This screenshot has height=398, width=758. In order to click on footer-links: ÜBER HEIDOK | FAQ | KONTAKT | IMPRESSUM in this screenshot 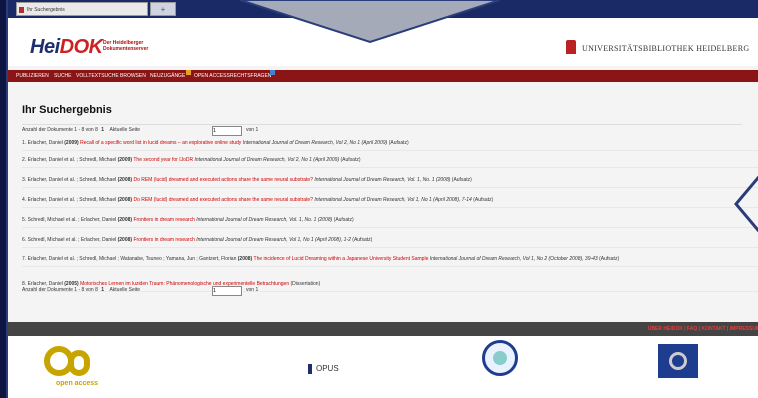, I will do `click(703, 329)`.